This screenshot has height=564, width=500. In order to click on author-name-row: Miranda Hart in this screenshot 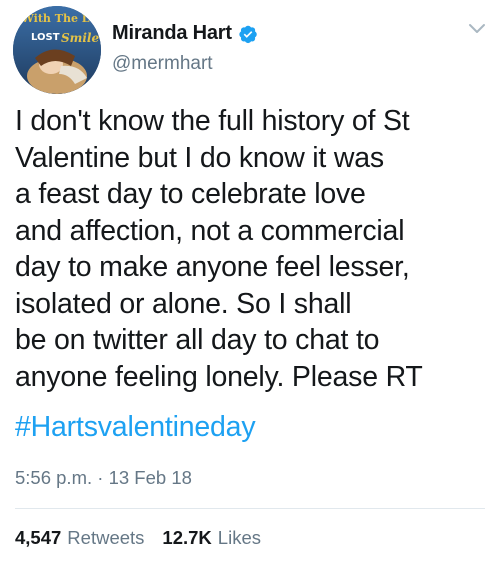, I will do `click(185, 33)`.